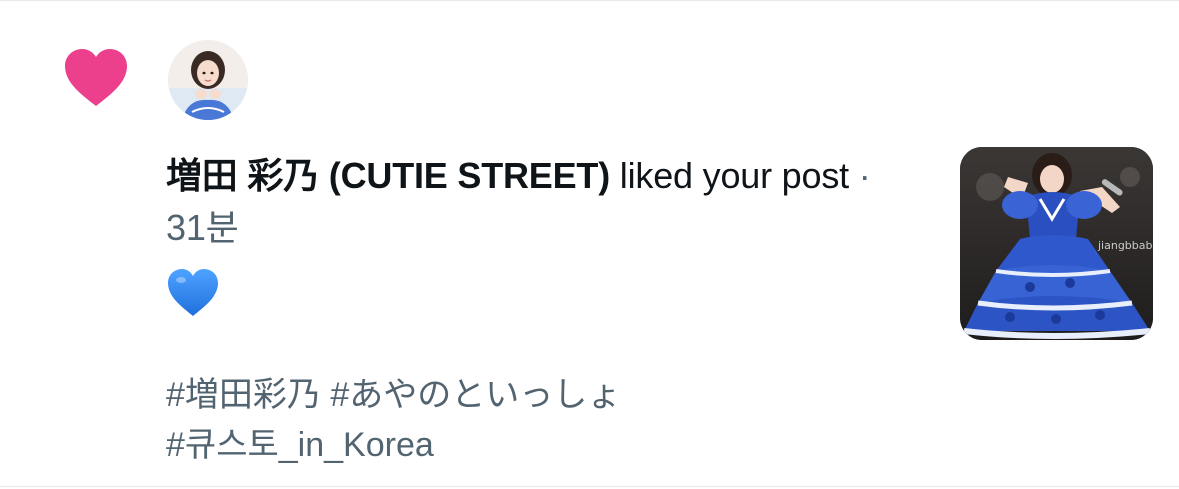  Describe the element at coordinates (589, 486) in the screenshot. I see `bottom-divider` at that location.